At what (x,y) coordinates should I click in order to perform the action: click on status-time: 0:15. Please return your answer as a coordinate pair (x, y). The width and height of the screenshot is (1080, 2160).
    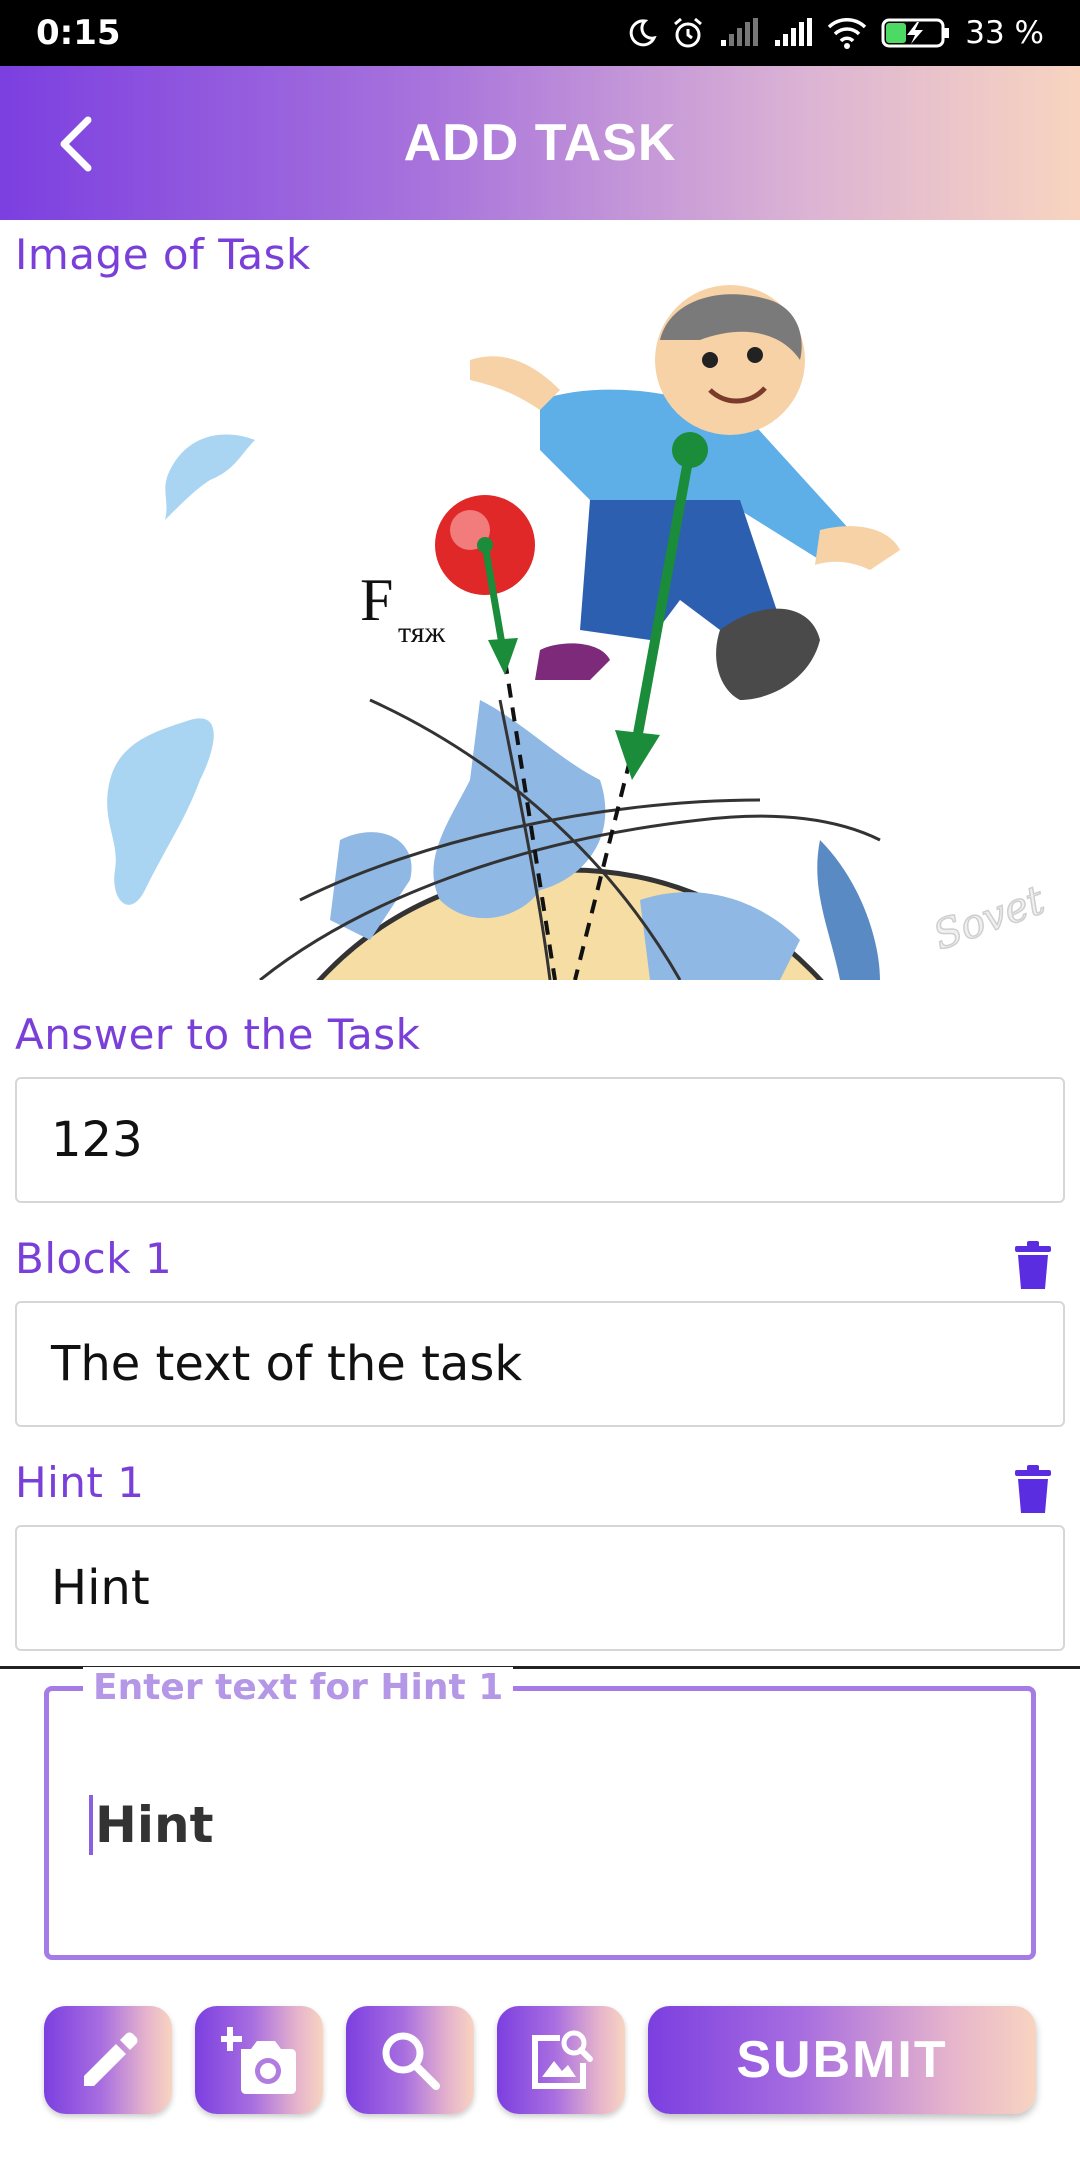
    Looking at the image, I should click on (78, 33).